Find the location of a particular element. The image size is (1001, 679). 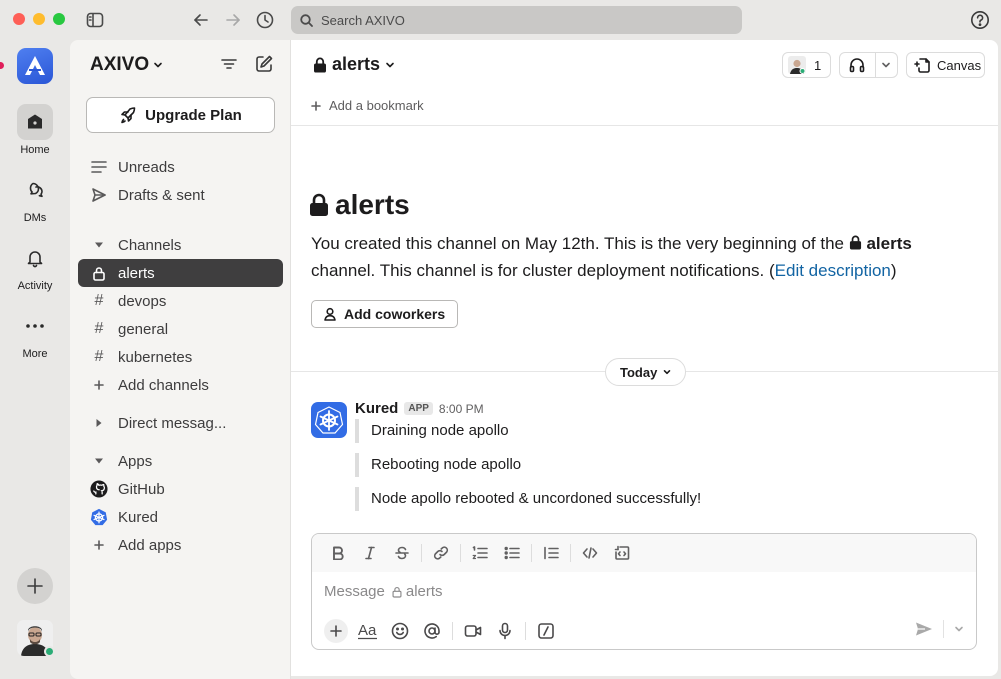

rail-label-activity: Activity is located at coordinates (35, 286).